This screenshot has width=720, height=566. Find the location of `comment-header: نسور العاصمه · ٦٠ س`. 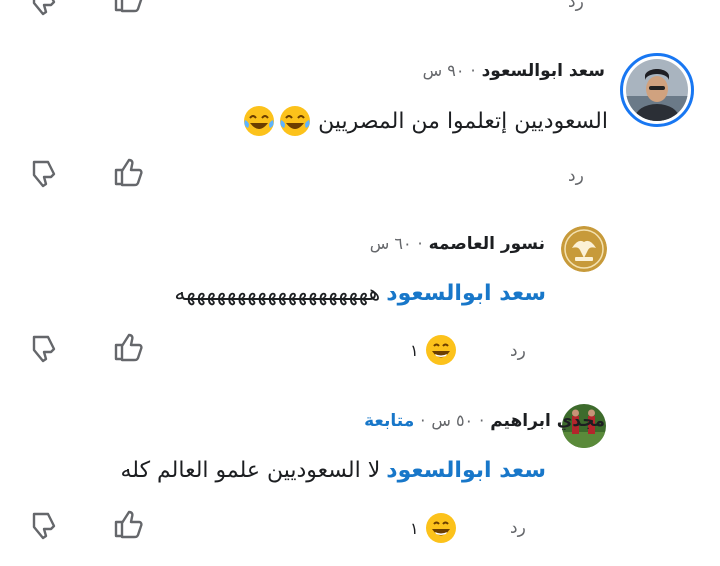

comment-header: نسور العاصمه · ٦٠ س is located at coordinates (457, 244).